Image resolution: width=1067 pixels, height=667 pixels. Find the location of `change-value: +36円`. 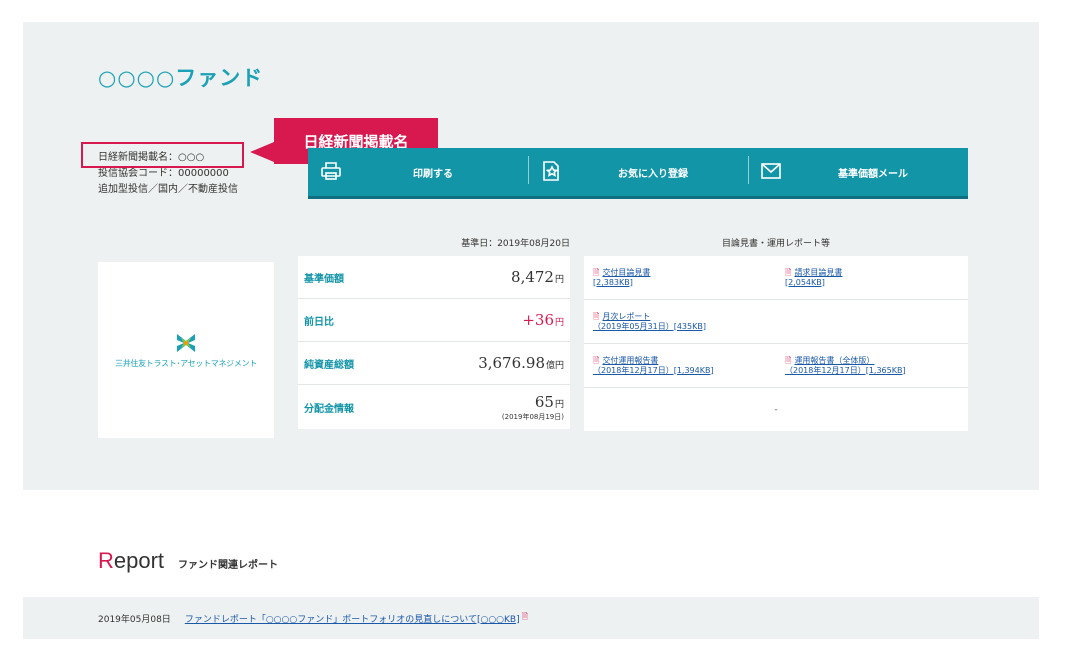

change-value: +36円 is located at coordinates (543, 320).